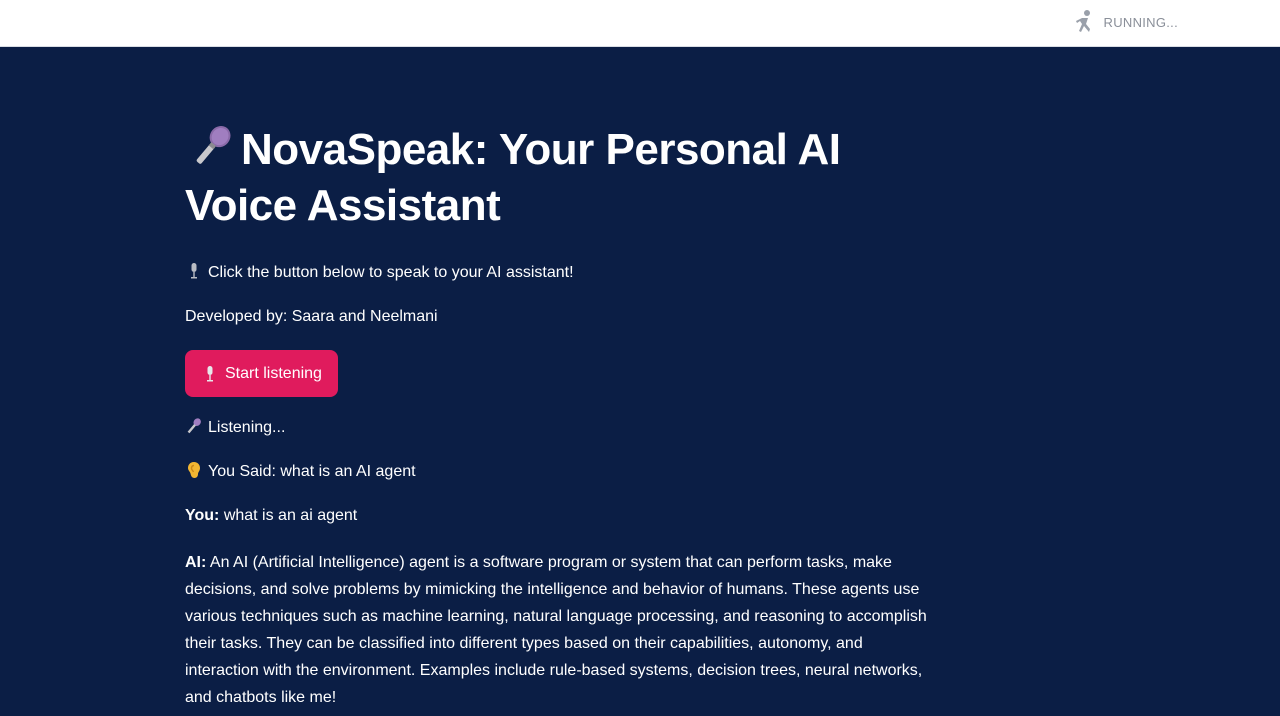 The width and height of the screenshot is (1280, 716). What do you see at coordinates (311, 316) in the screenshot?
I see `developer-credit: Developed by: Saara and Neelmani` at bounding box center [311, 316].